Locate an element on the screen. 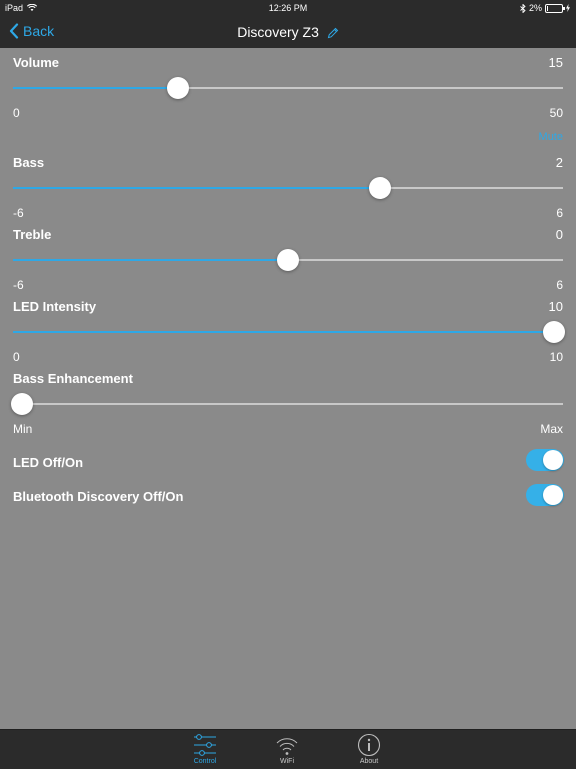 Image resolution: width=576 pixels, height=769 pixels. page-title: Discovery Z3 is located at coordinates (278, 32).